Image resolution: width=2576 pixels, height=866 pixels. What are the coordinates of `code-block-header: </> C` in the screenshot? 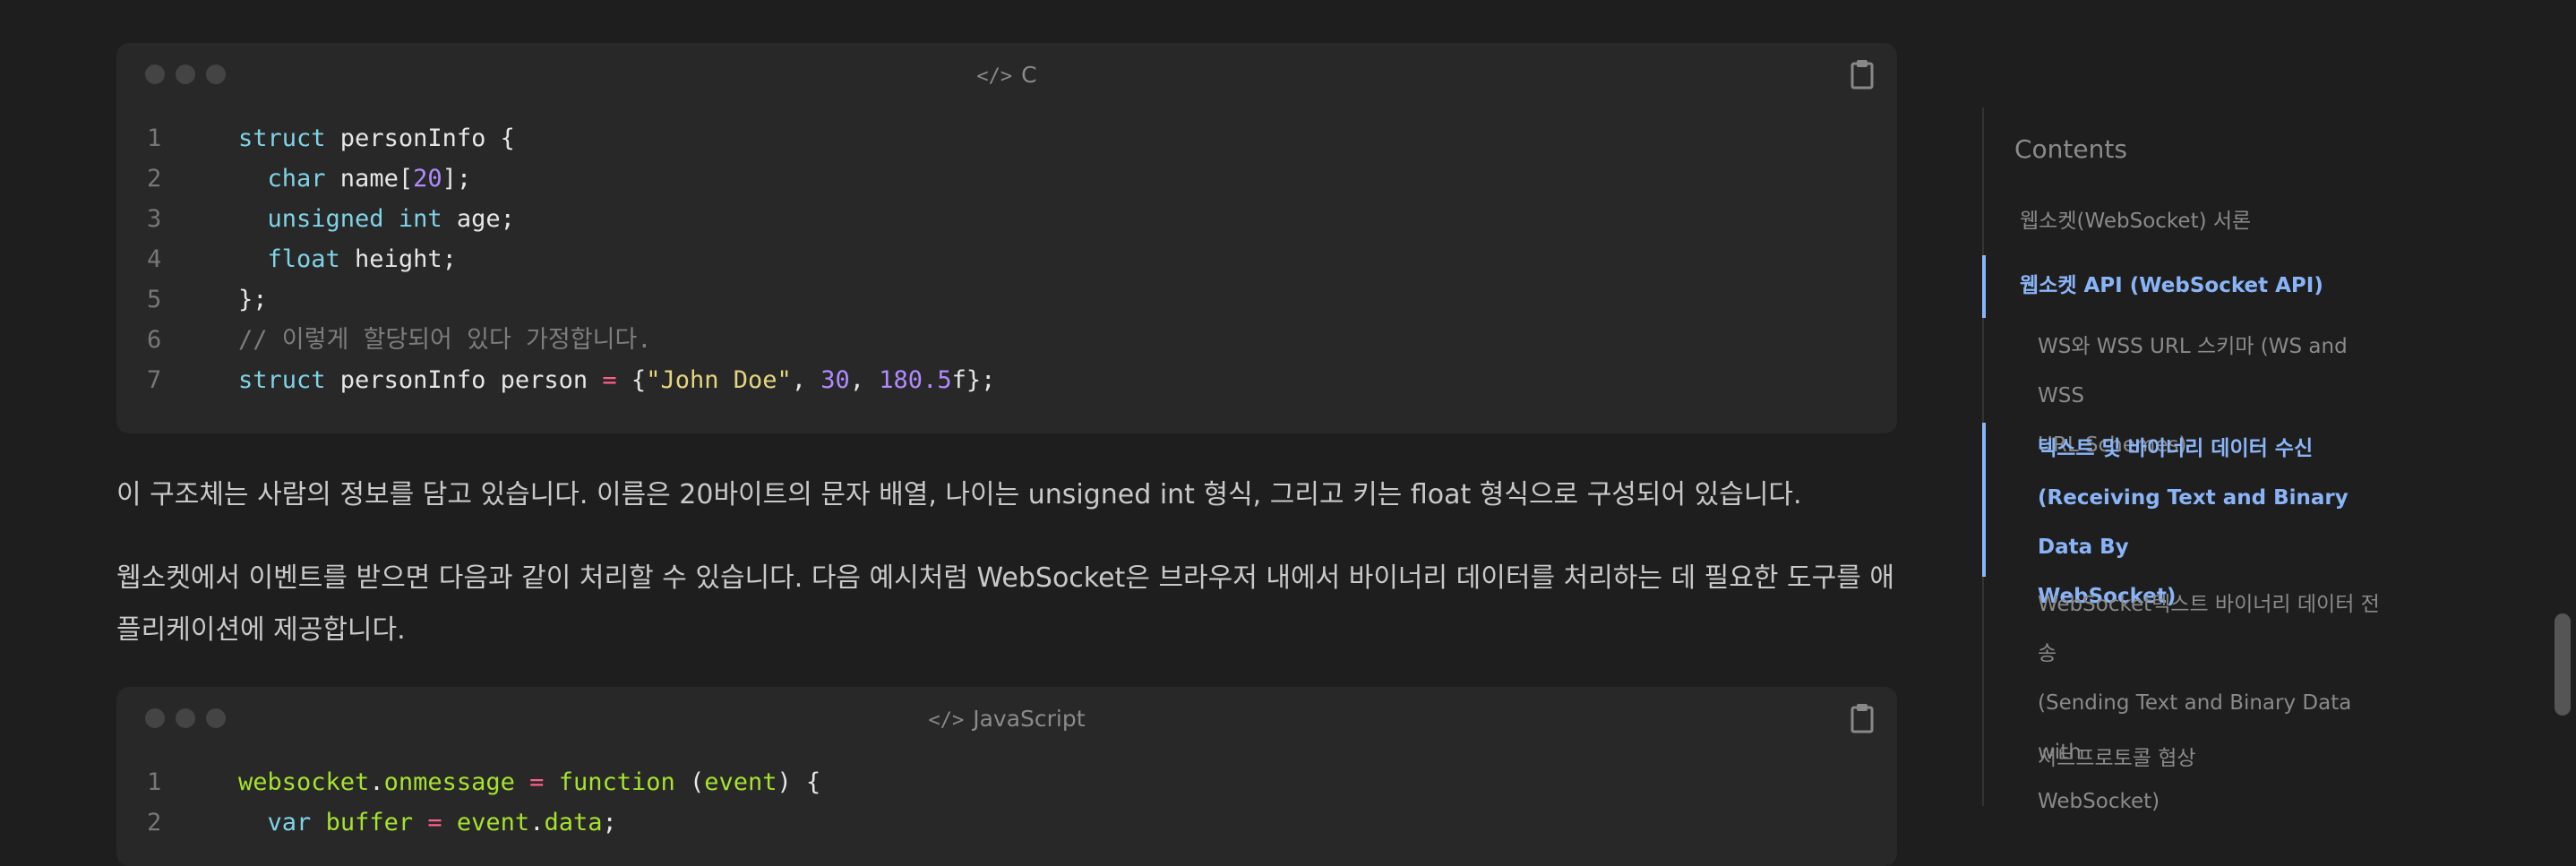 It's located at (1006, 76).